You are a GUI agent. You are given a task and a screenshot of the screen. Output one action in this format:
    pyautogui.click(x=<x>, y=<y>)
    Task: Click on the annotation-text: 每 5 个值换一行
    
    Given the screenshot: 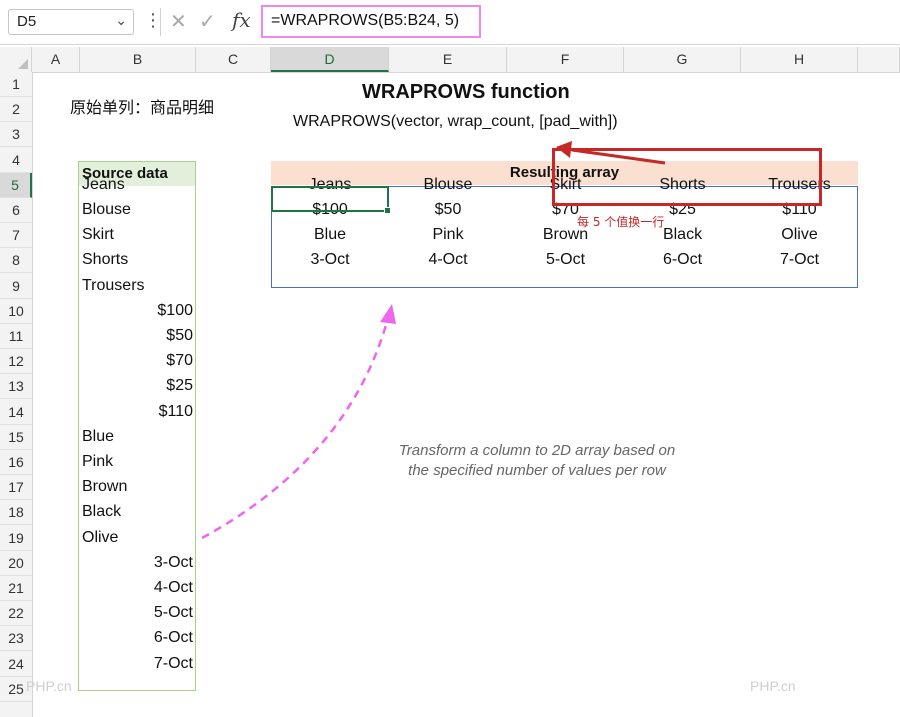 What is the action you would take?
    pyautogui.click(x=621, y=222)
    